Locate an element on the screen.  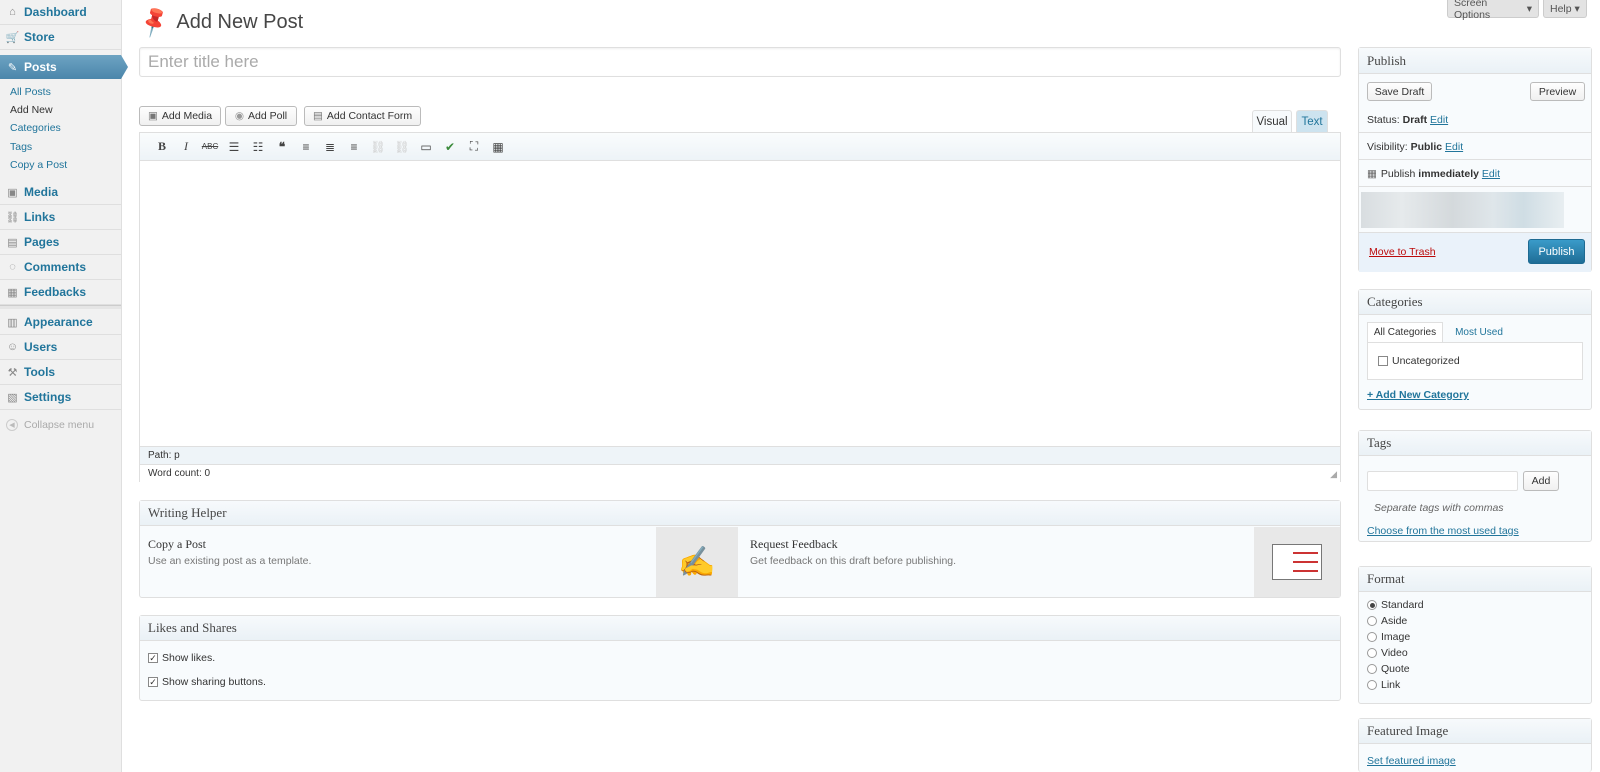
format-option-aside: Aside is located at coordinates (1387, 621).